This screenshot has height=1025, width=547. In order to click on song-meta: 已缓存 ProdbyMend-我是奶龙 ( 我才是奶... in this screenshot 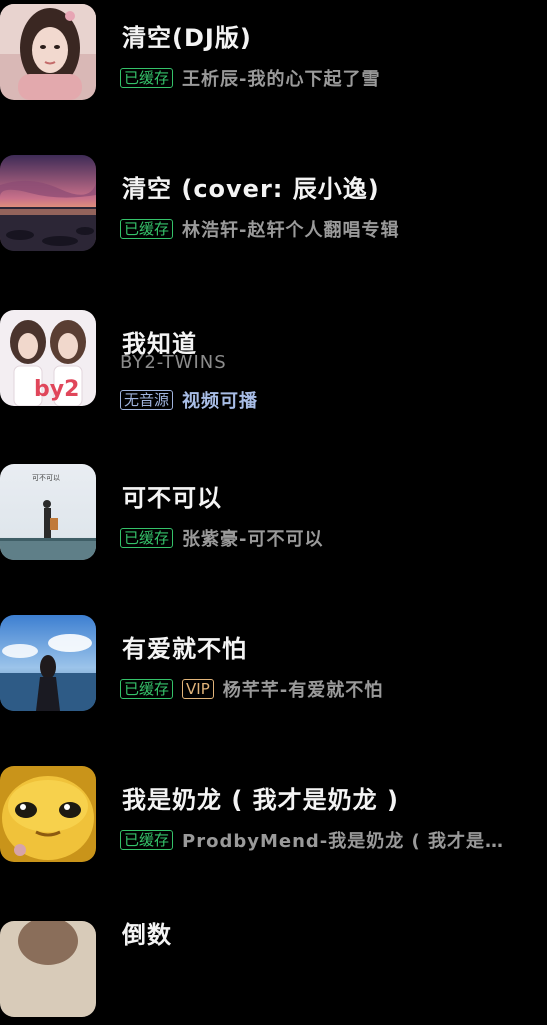, I will do `click(319, 840)`.